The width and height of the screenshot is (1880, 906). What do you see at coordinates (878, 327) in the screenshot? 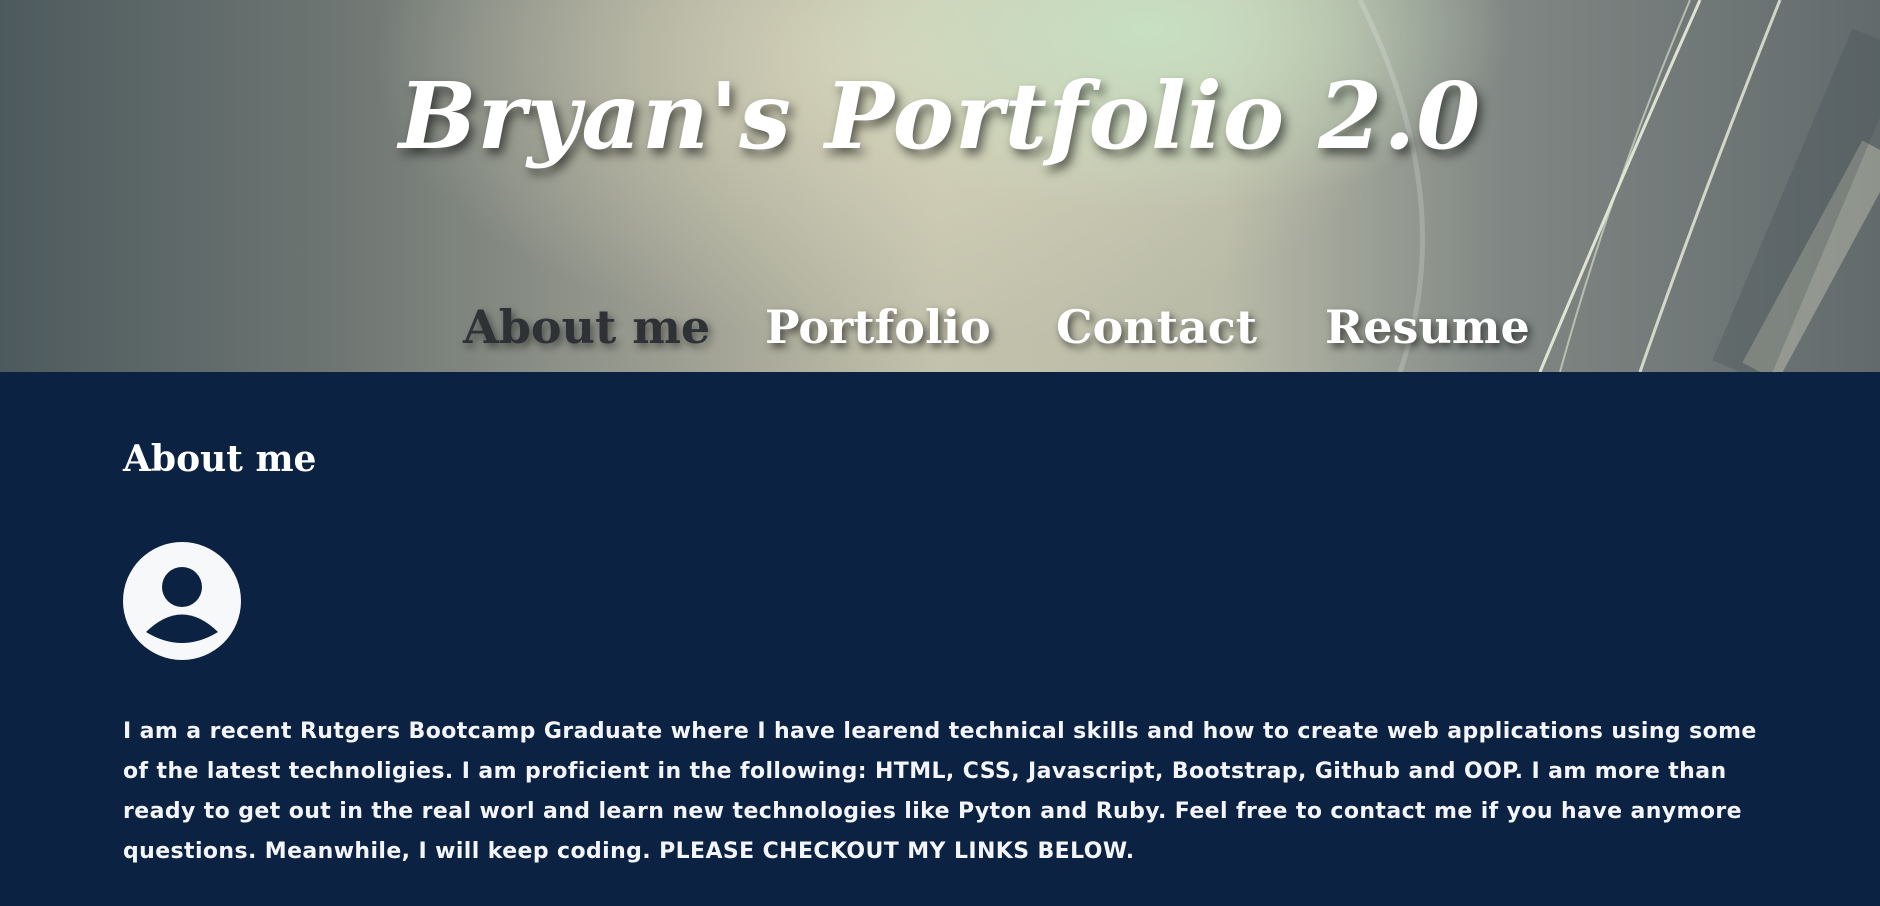
I see `nav-link-portfolio: Portfolio` at bounding box center [878, 327].